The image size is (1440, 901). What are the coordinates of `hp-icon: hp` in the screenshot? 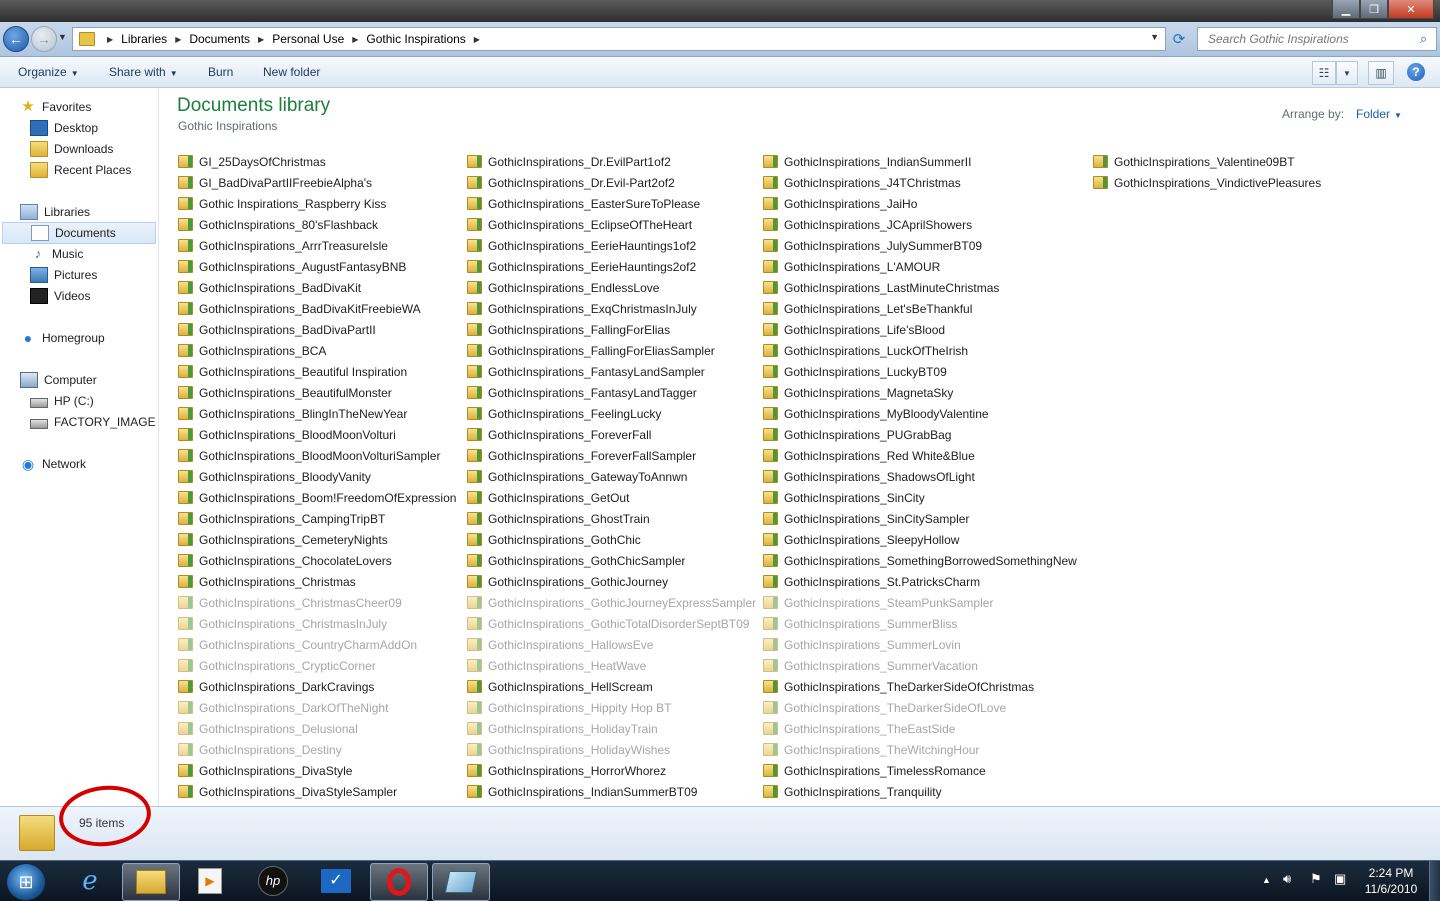 It's located at (273, 881).